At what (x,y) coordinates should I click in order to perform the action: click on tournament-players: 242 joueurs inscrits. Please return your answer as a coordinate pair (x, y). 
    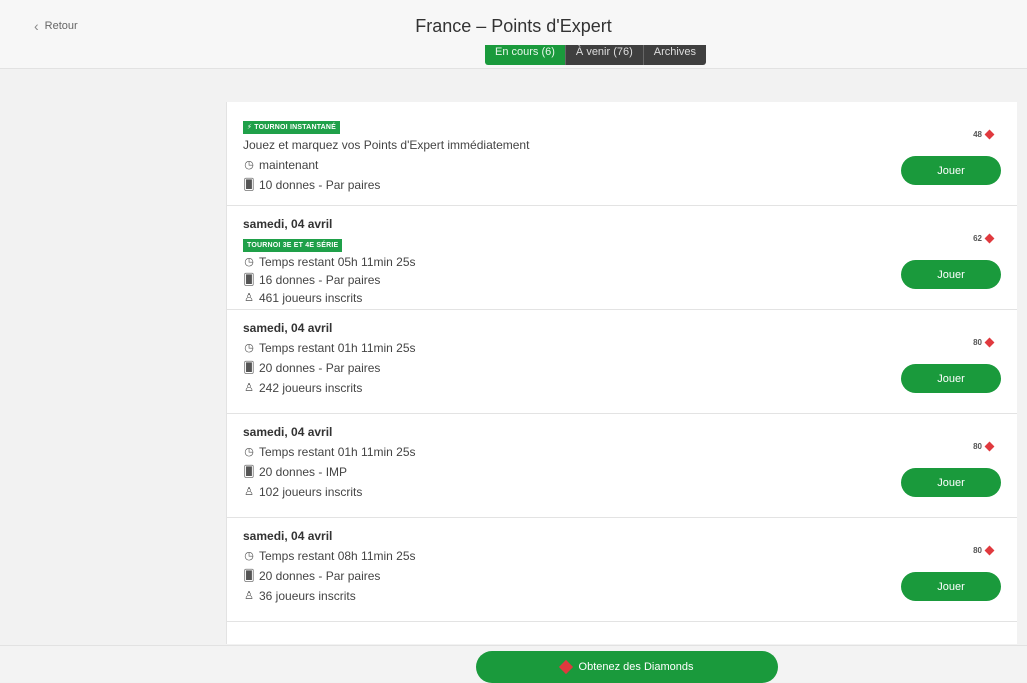
    Looking at the image, I should click on (311, 388).